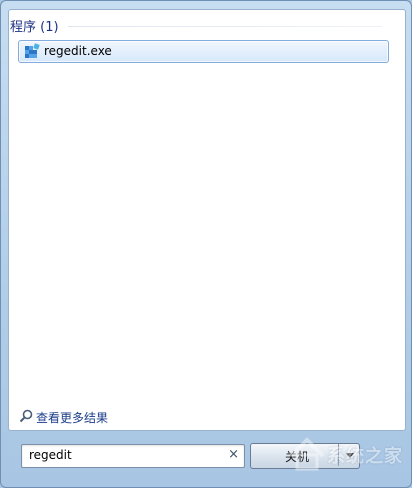 This screenshot has height=488, width=412. I want to click on programs-group-header: 程序 (1), so click(196, 26).